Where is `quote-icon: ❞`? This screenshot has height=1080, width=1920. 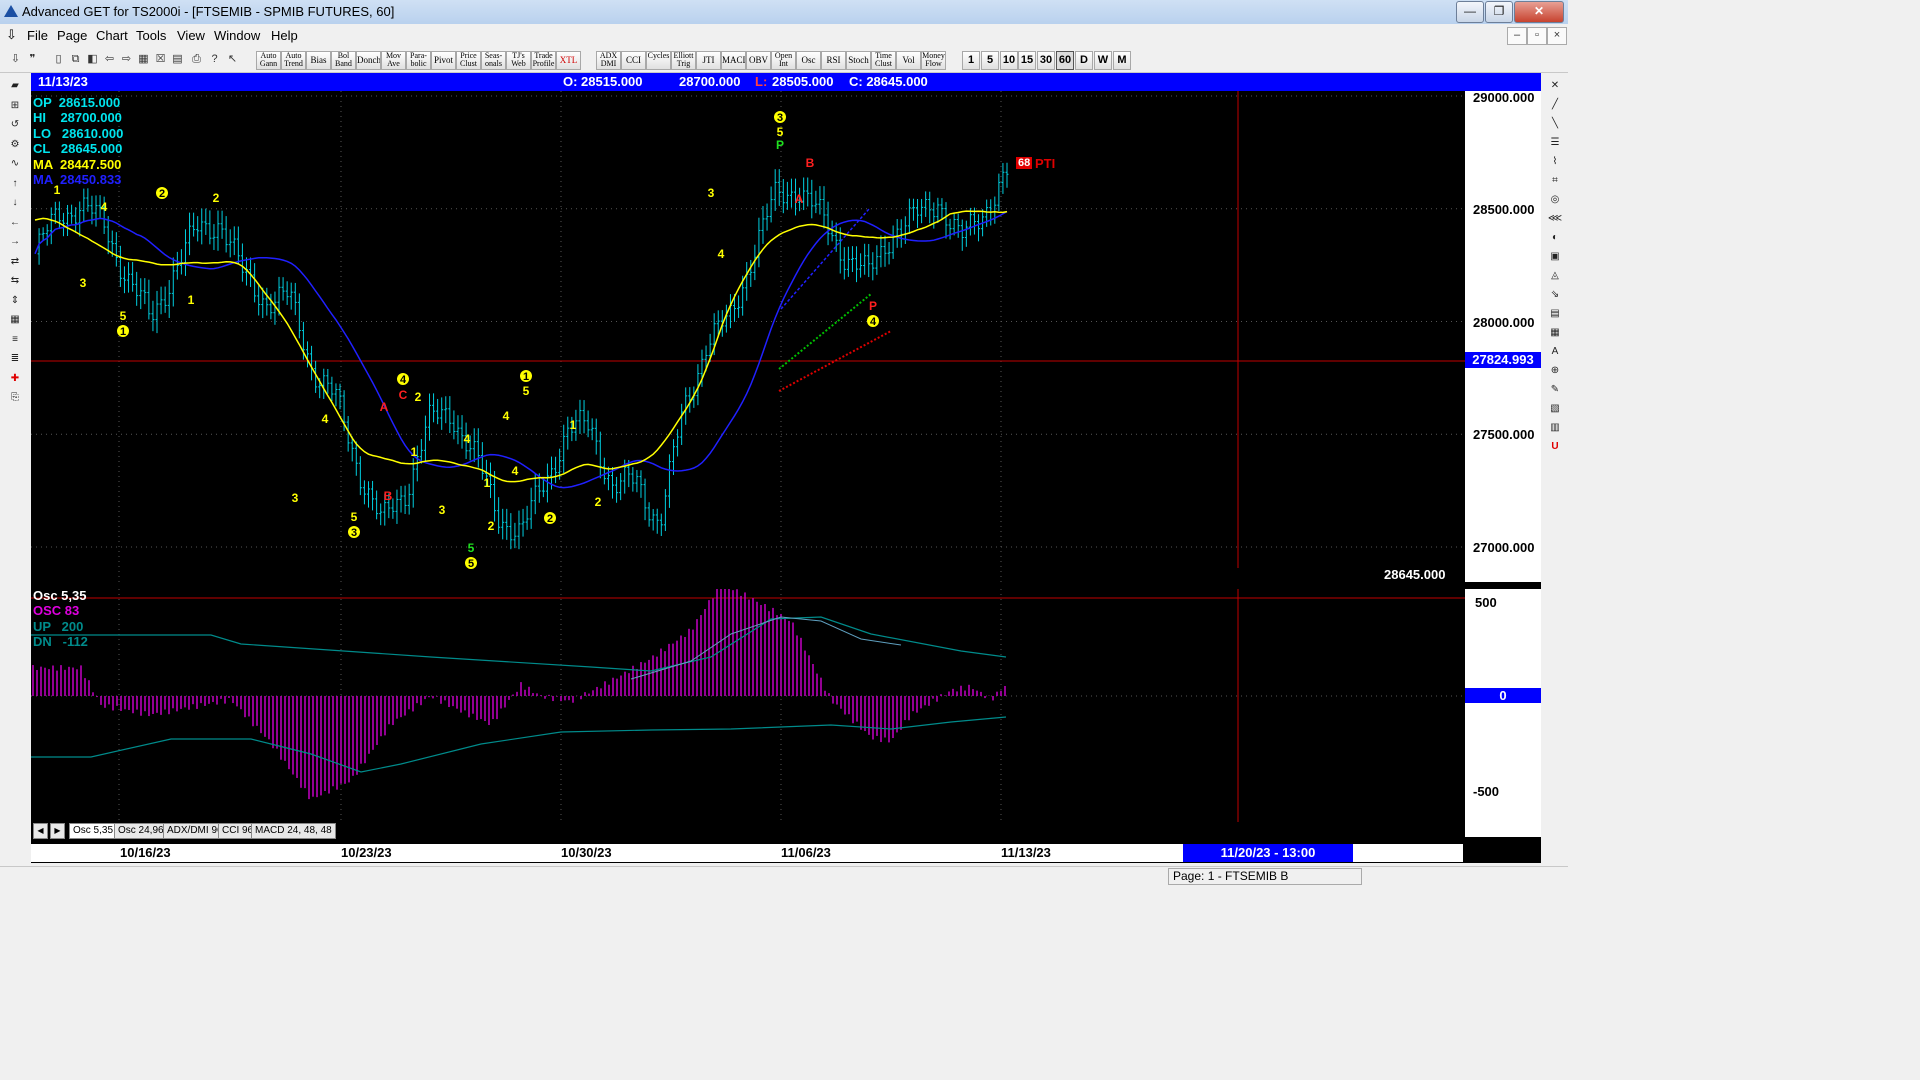
quote-icon: ❞ is located at coordinates (32, 59).